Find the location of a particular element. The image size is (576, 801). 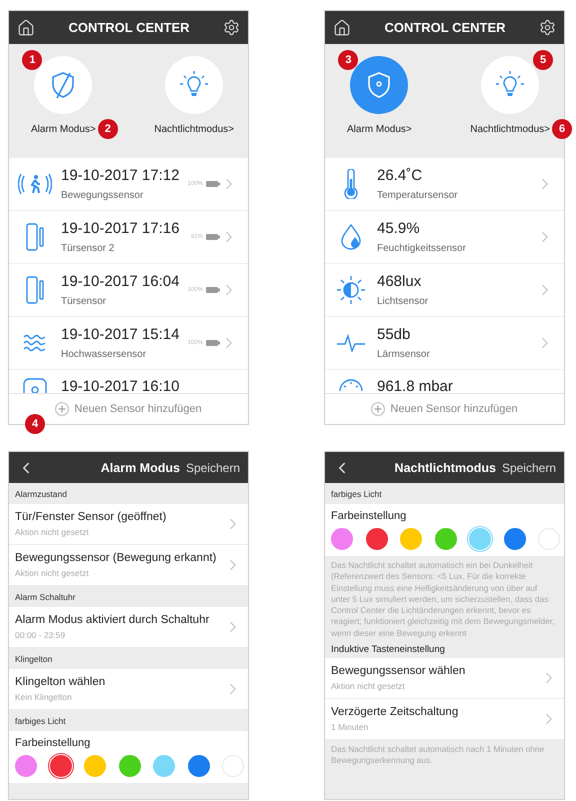

sensor-name: Temperatursensor is located at coordinates (418, 195).